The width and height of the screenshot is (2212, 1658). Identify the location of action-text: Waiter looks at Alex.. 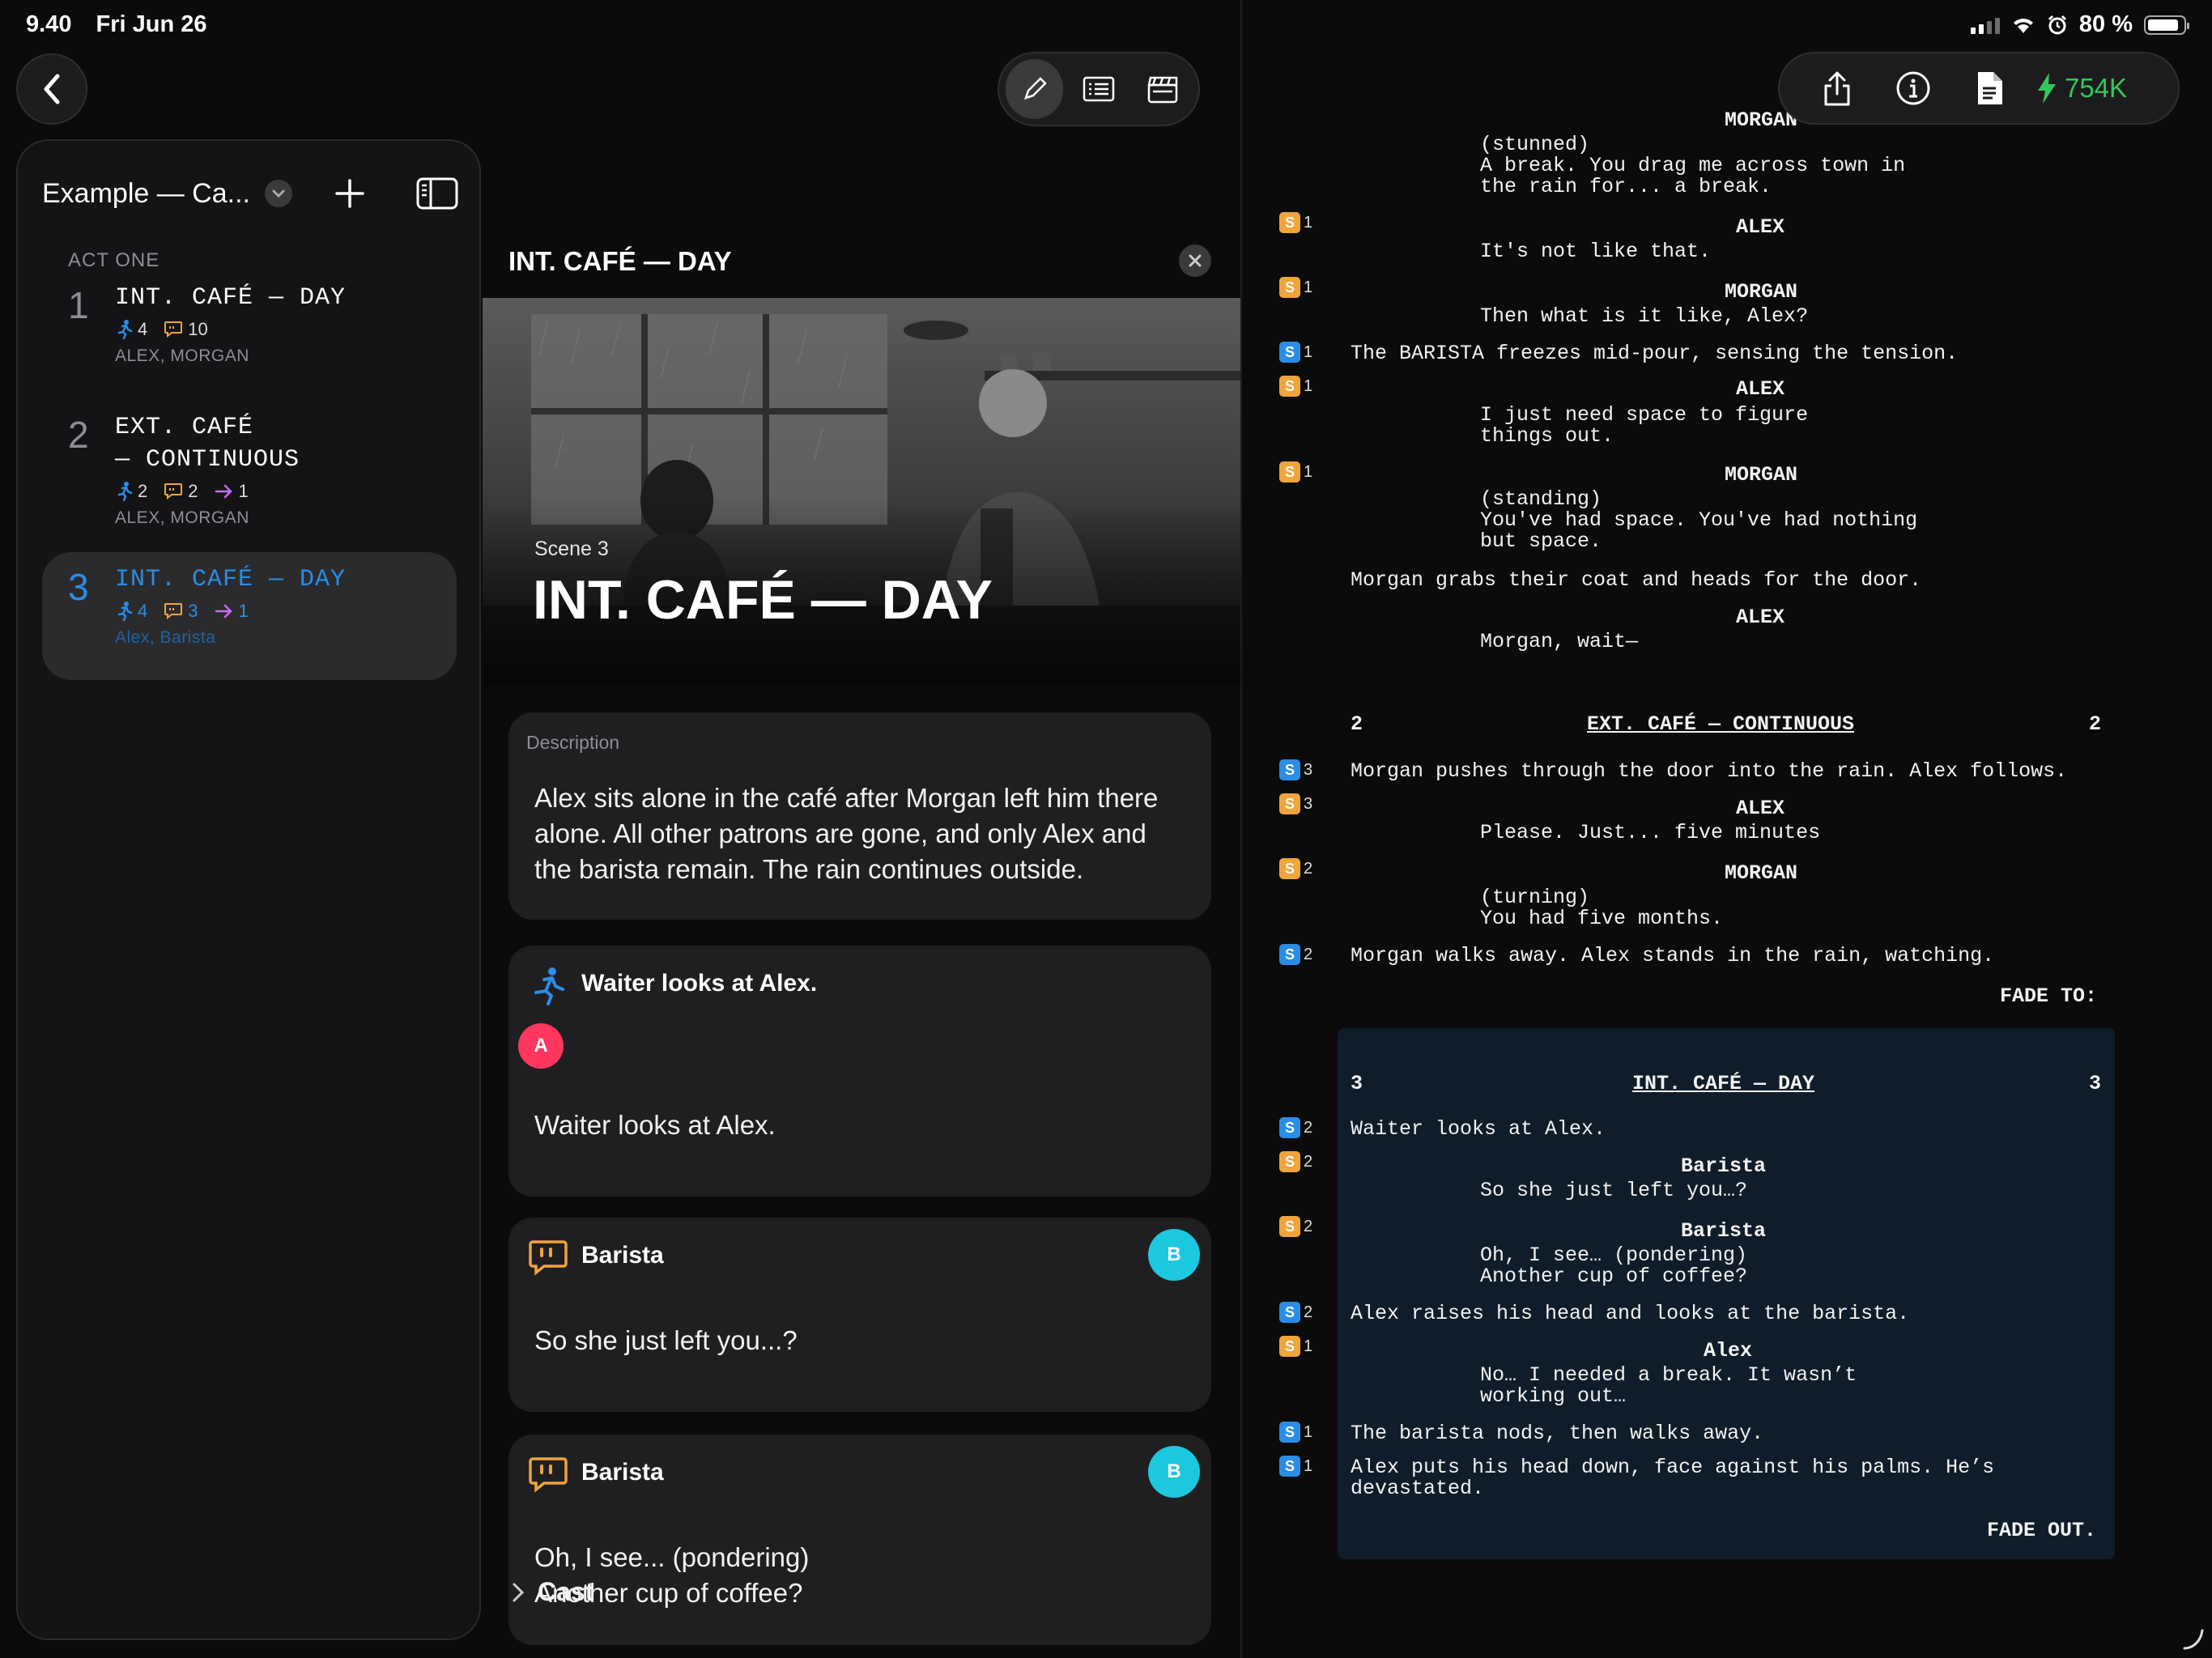
(860, 1125).